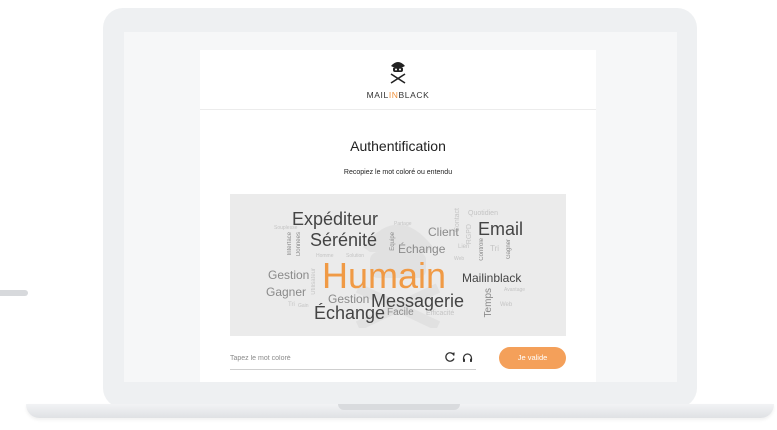 The height and width of the screenshot is (430, 777). I want to click on instruction-text: Recopiez le mot coloré ou entendu, so click(398, 172).